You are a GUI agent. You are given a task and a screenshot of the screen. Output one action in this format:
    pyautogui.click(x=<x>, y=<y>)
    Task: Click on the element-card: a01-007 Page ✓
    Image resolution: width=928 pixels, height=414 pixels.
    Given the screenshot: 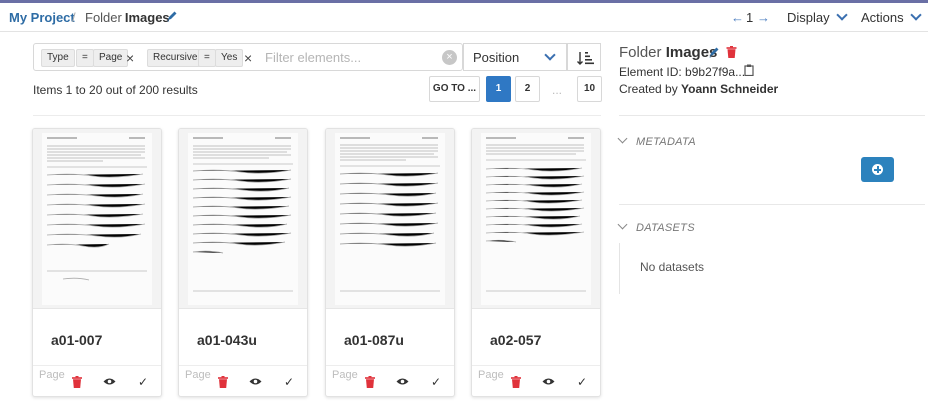 What is the action you would take?
    pyautogui.click(x=97, y=262)
    